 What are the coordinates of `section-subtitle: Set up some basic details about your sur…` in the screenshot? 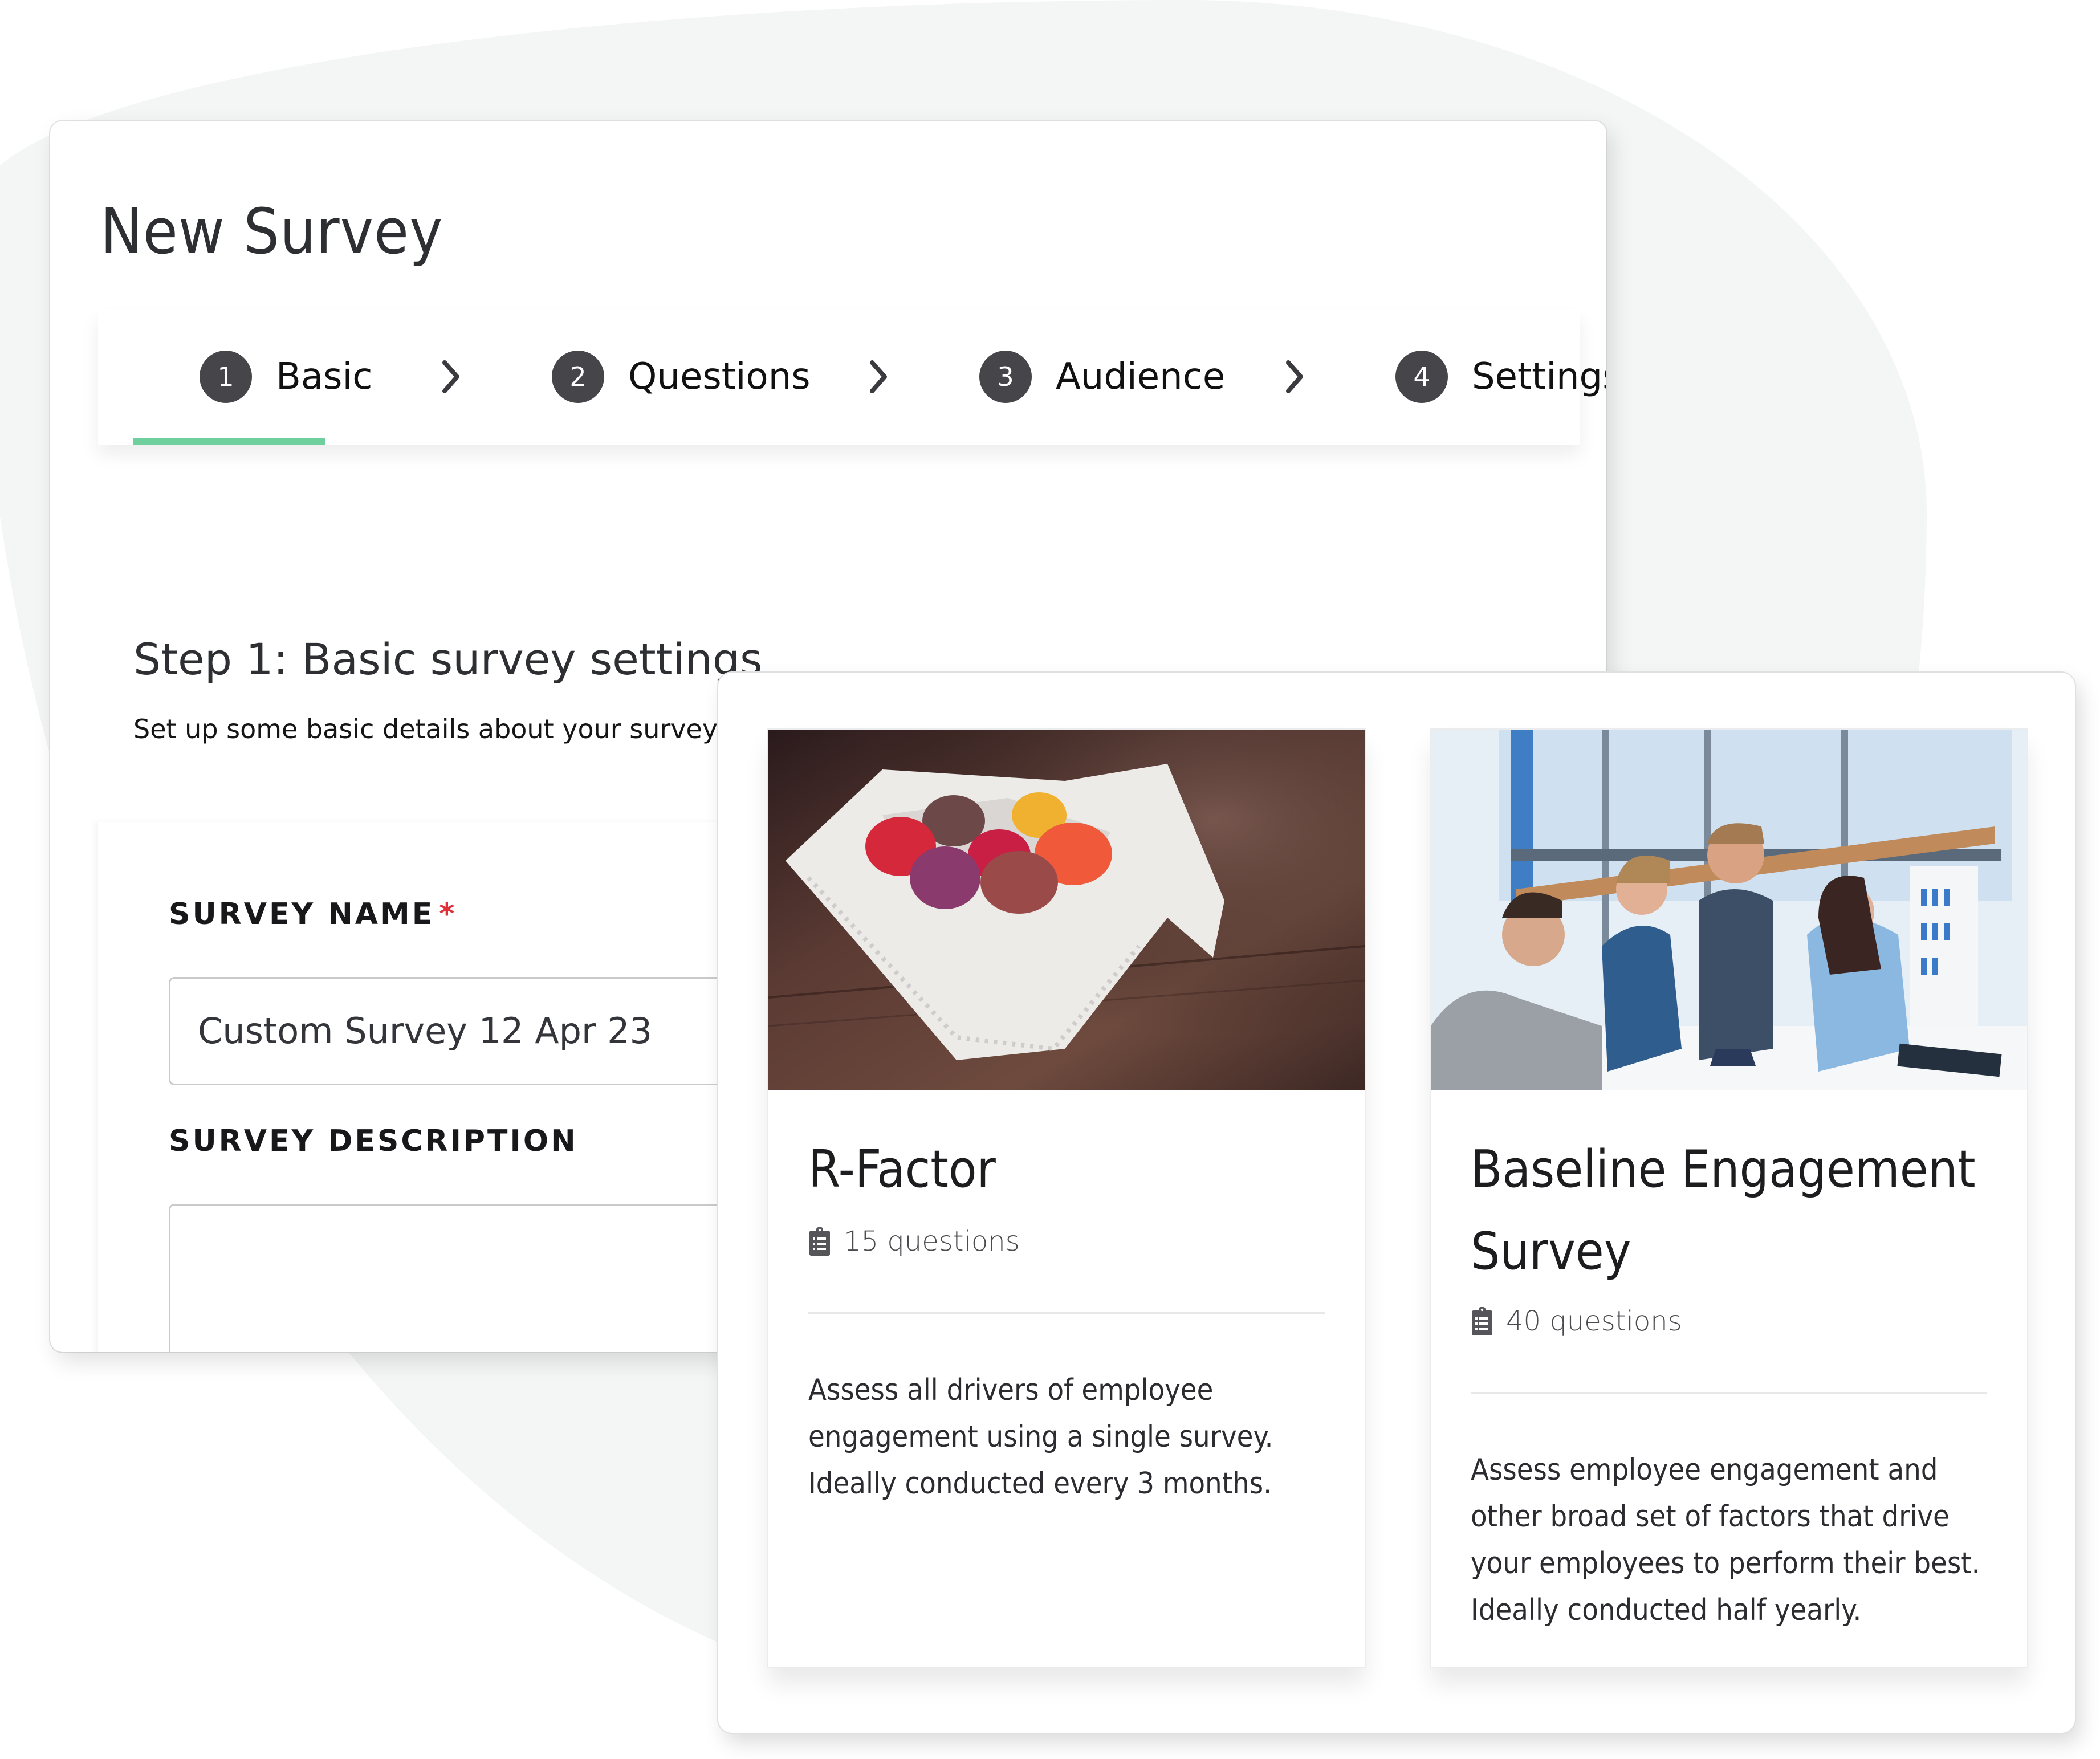 It's located at (425, 729).